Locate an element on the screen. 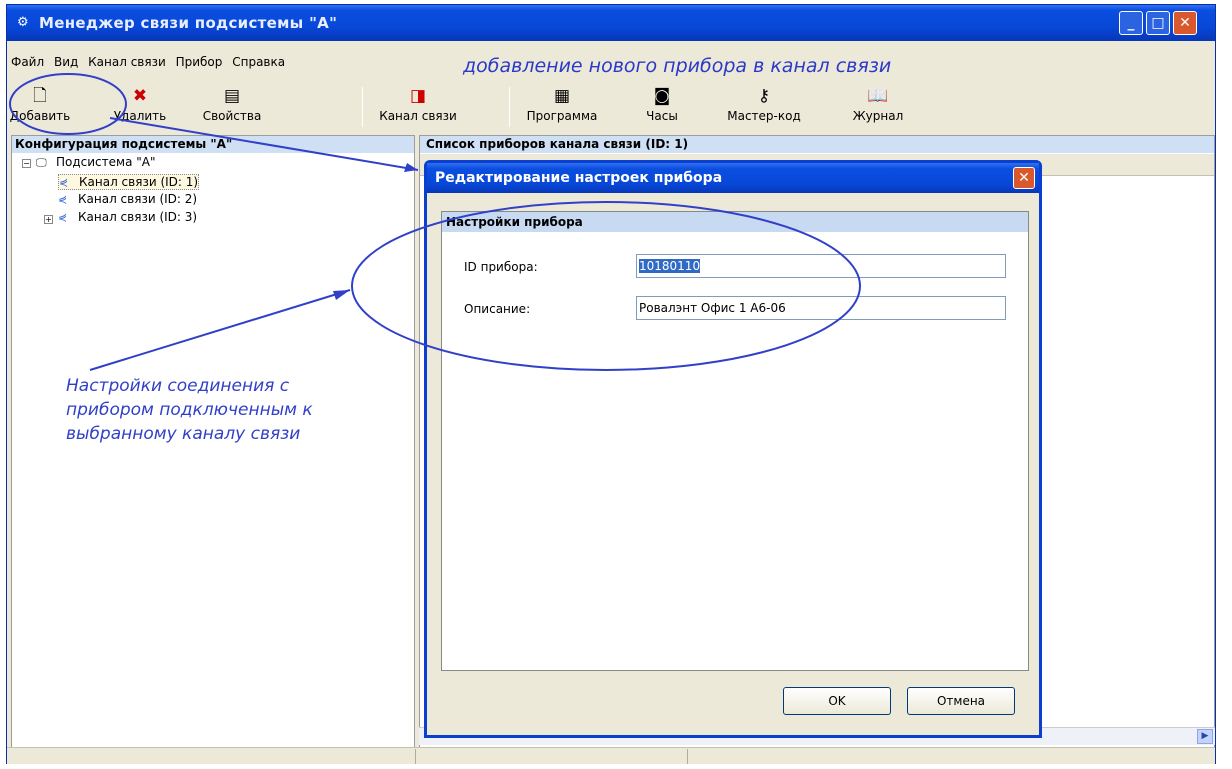  tree-item-channel-2: ⋞ Канал связи (ID: 2) is located at coordinates (127, 199).